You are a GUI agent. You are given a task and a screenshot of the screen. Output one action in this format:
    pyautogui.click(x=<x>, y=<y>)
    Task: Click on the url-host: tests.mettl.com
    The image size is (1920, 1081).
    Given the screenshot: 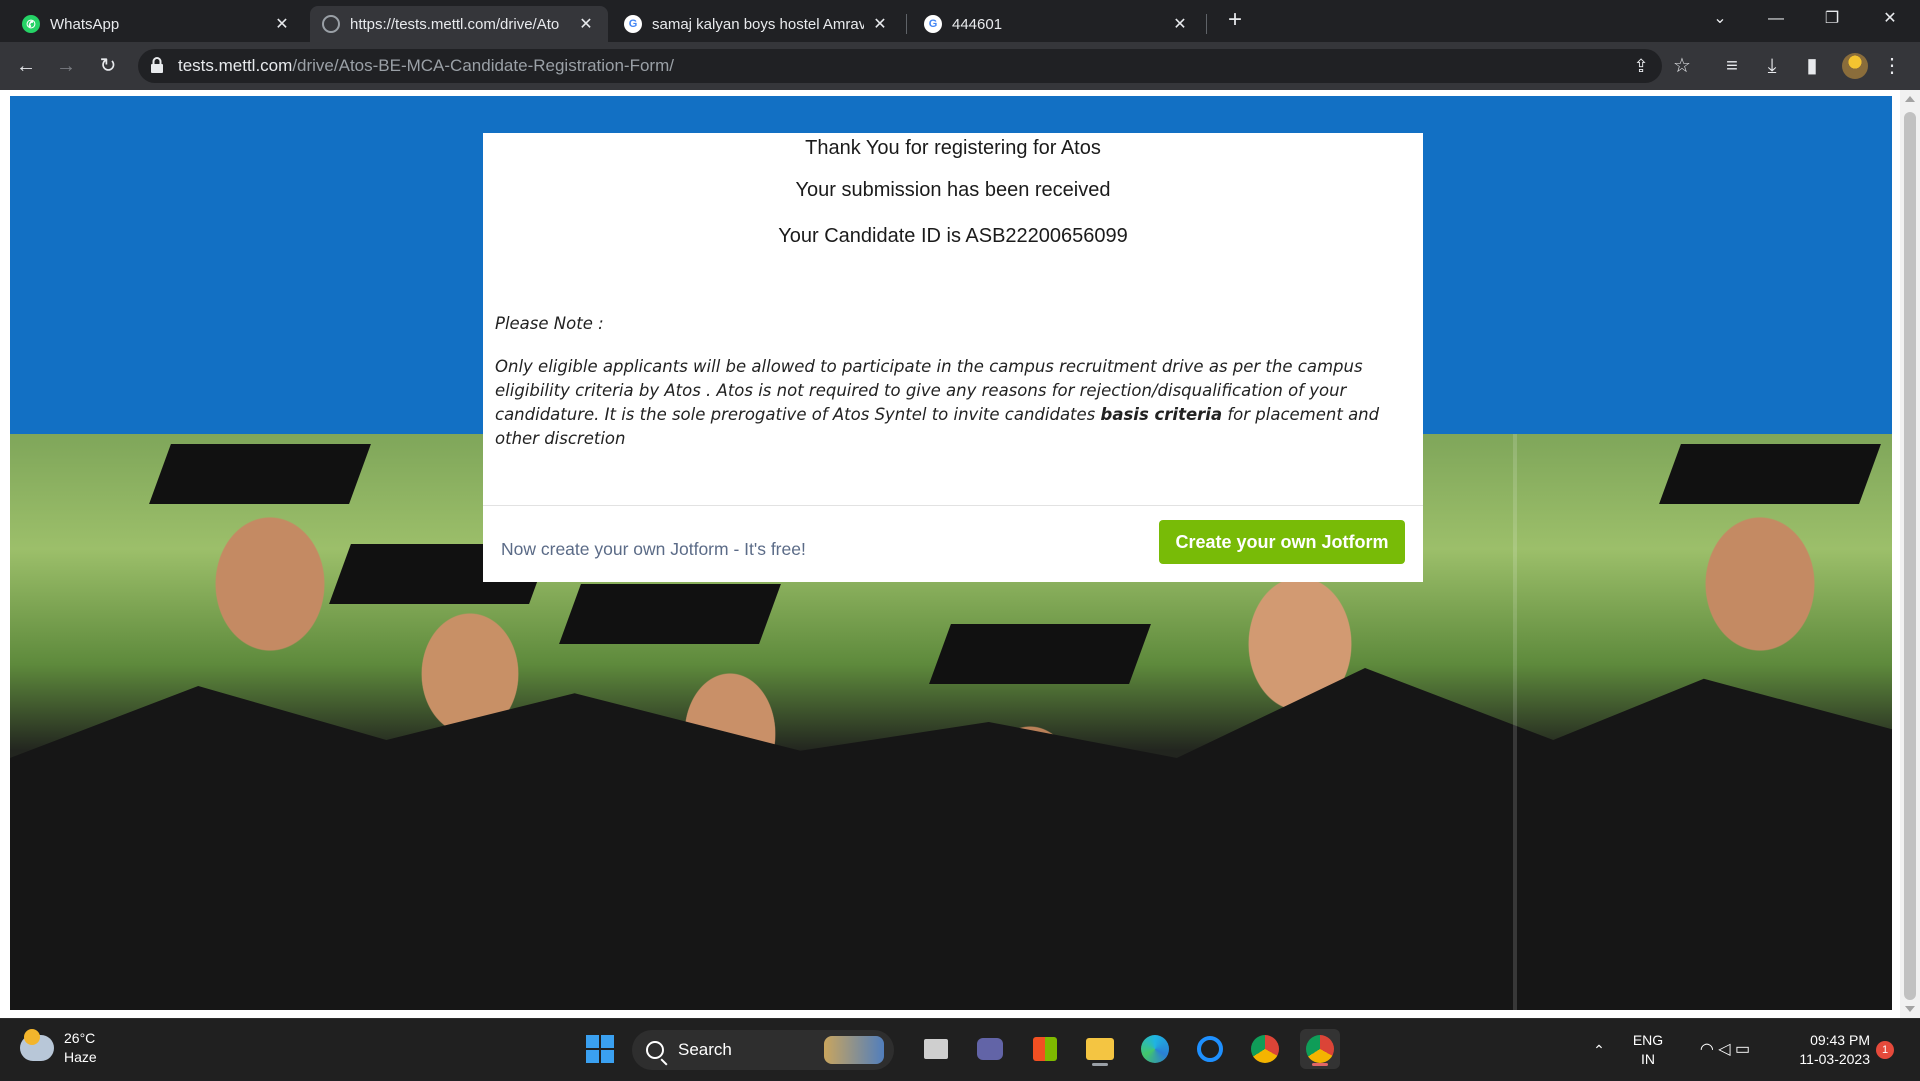 What is the action you would take?
    pyautogui.click(x=235, y=65)
    